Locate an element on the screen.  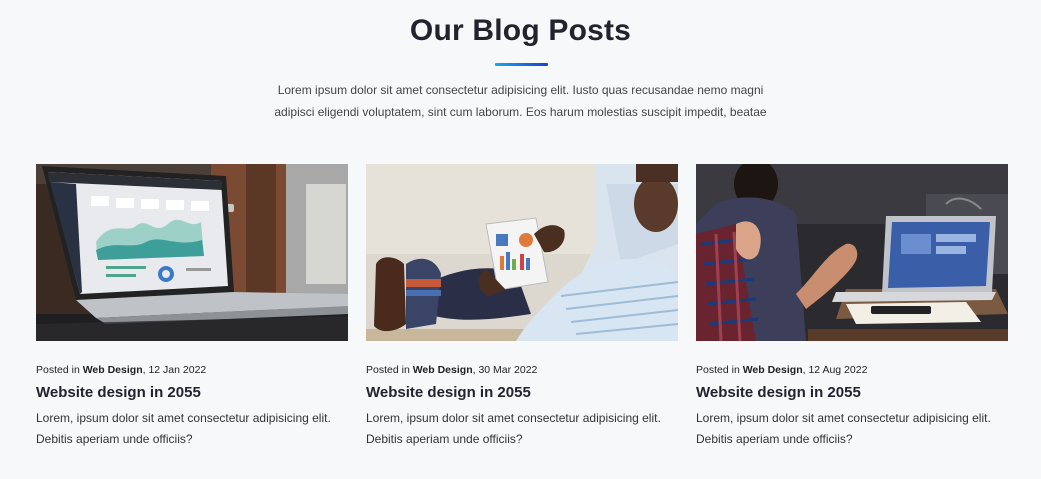
post-date: , 12 Jan 2022 is located at coordinates (174, 370).